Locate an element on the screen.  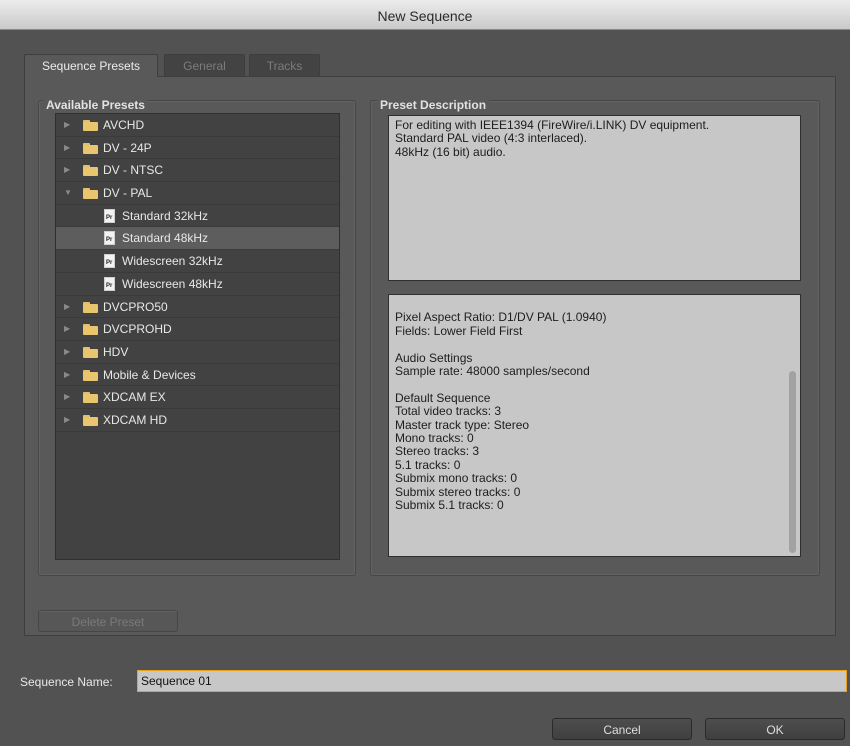
tree-folder-row: ▶ DV - NTSC is located at coordinates (197, 171).